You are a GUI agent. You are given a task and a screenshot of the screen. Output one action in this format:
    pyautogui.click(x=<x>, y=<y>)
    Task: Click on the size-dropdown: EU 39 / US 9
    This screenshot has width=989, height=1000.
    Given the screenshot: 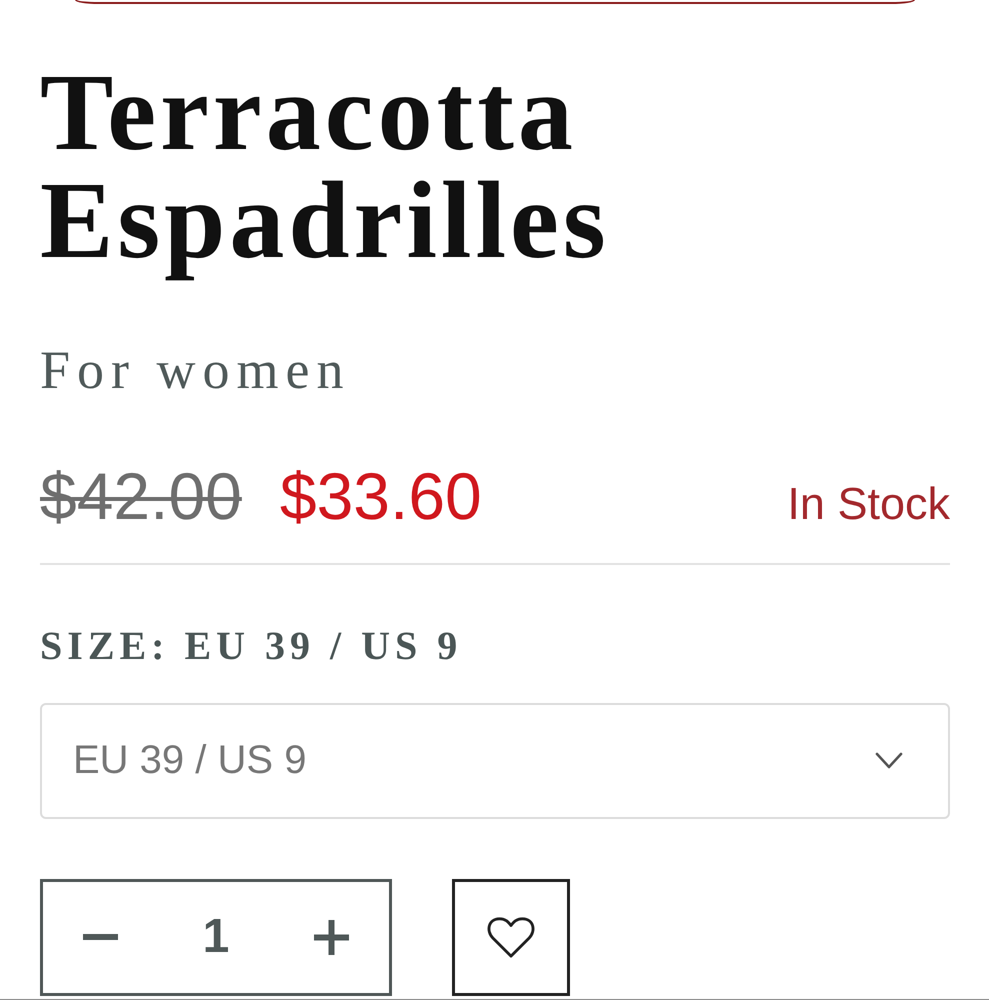 What is the action you would take?
    pyautogui.click(x=495, y=760)
    